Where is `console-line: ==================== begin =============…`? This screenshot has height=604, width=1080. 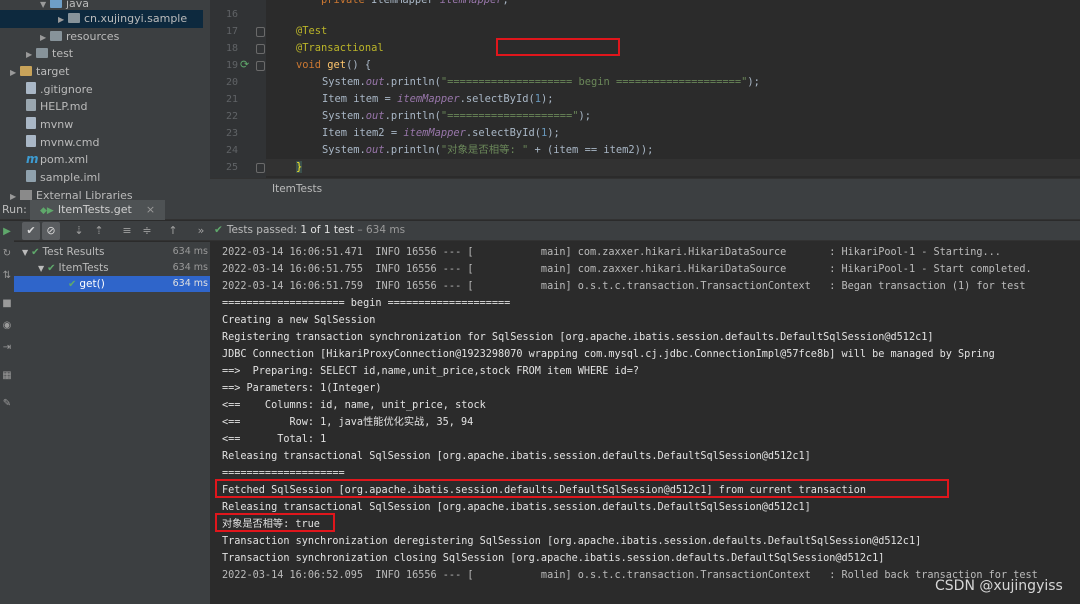
console-line: ==================== begin =============… is located at coordinates (366, 303).